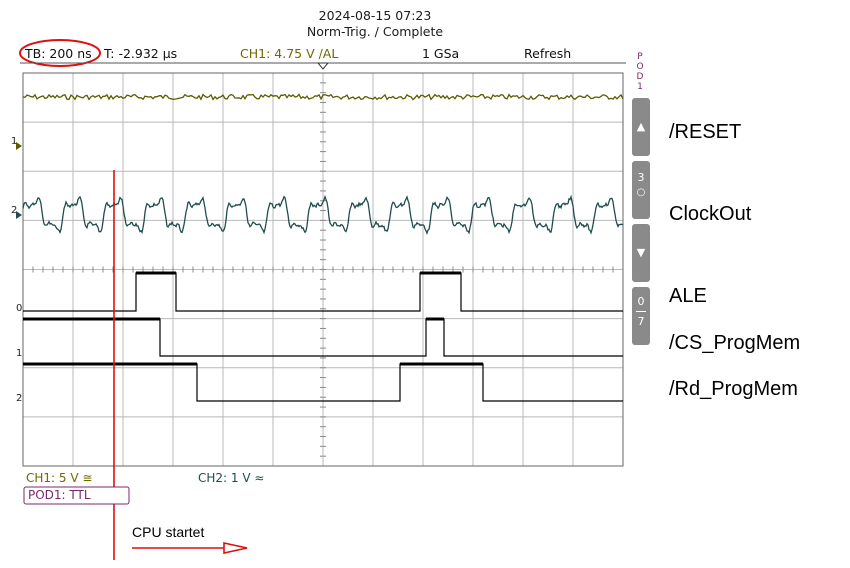 This screenshot has height=568, width=850. I want to click on annotation-arrow-head, so click(235, 548).